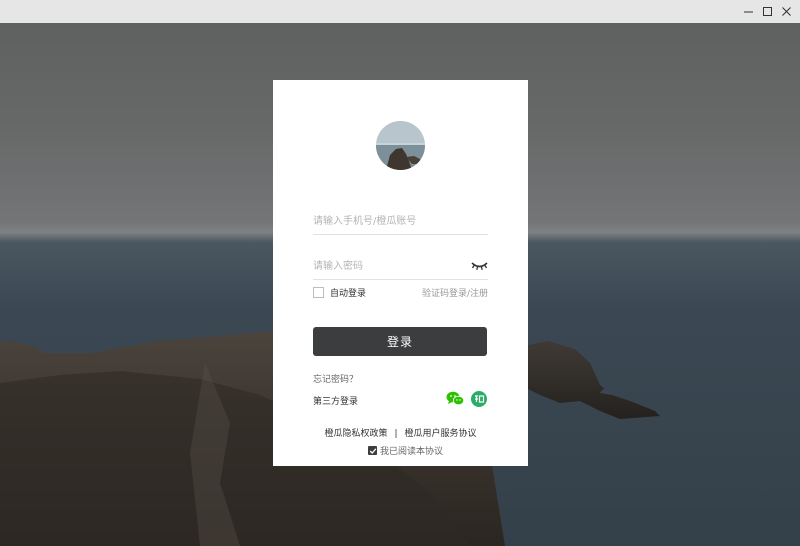 This screenshot has width=800, height=546. Describe the element at coordinates (412, 452) in the screenshot. I see `agreement-label: 我已阅读本协议` at that location.